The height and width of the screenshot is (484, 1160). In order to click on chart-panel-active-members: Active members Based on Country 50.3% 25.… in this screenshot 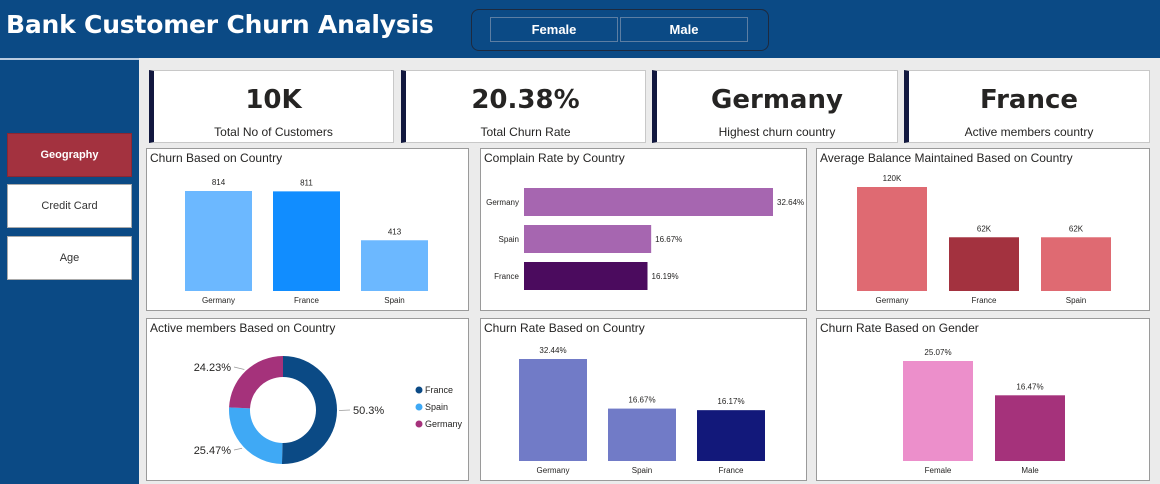, I will do `click(307, 399)`.